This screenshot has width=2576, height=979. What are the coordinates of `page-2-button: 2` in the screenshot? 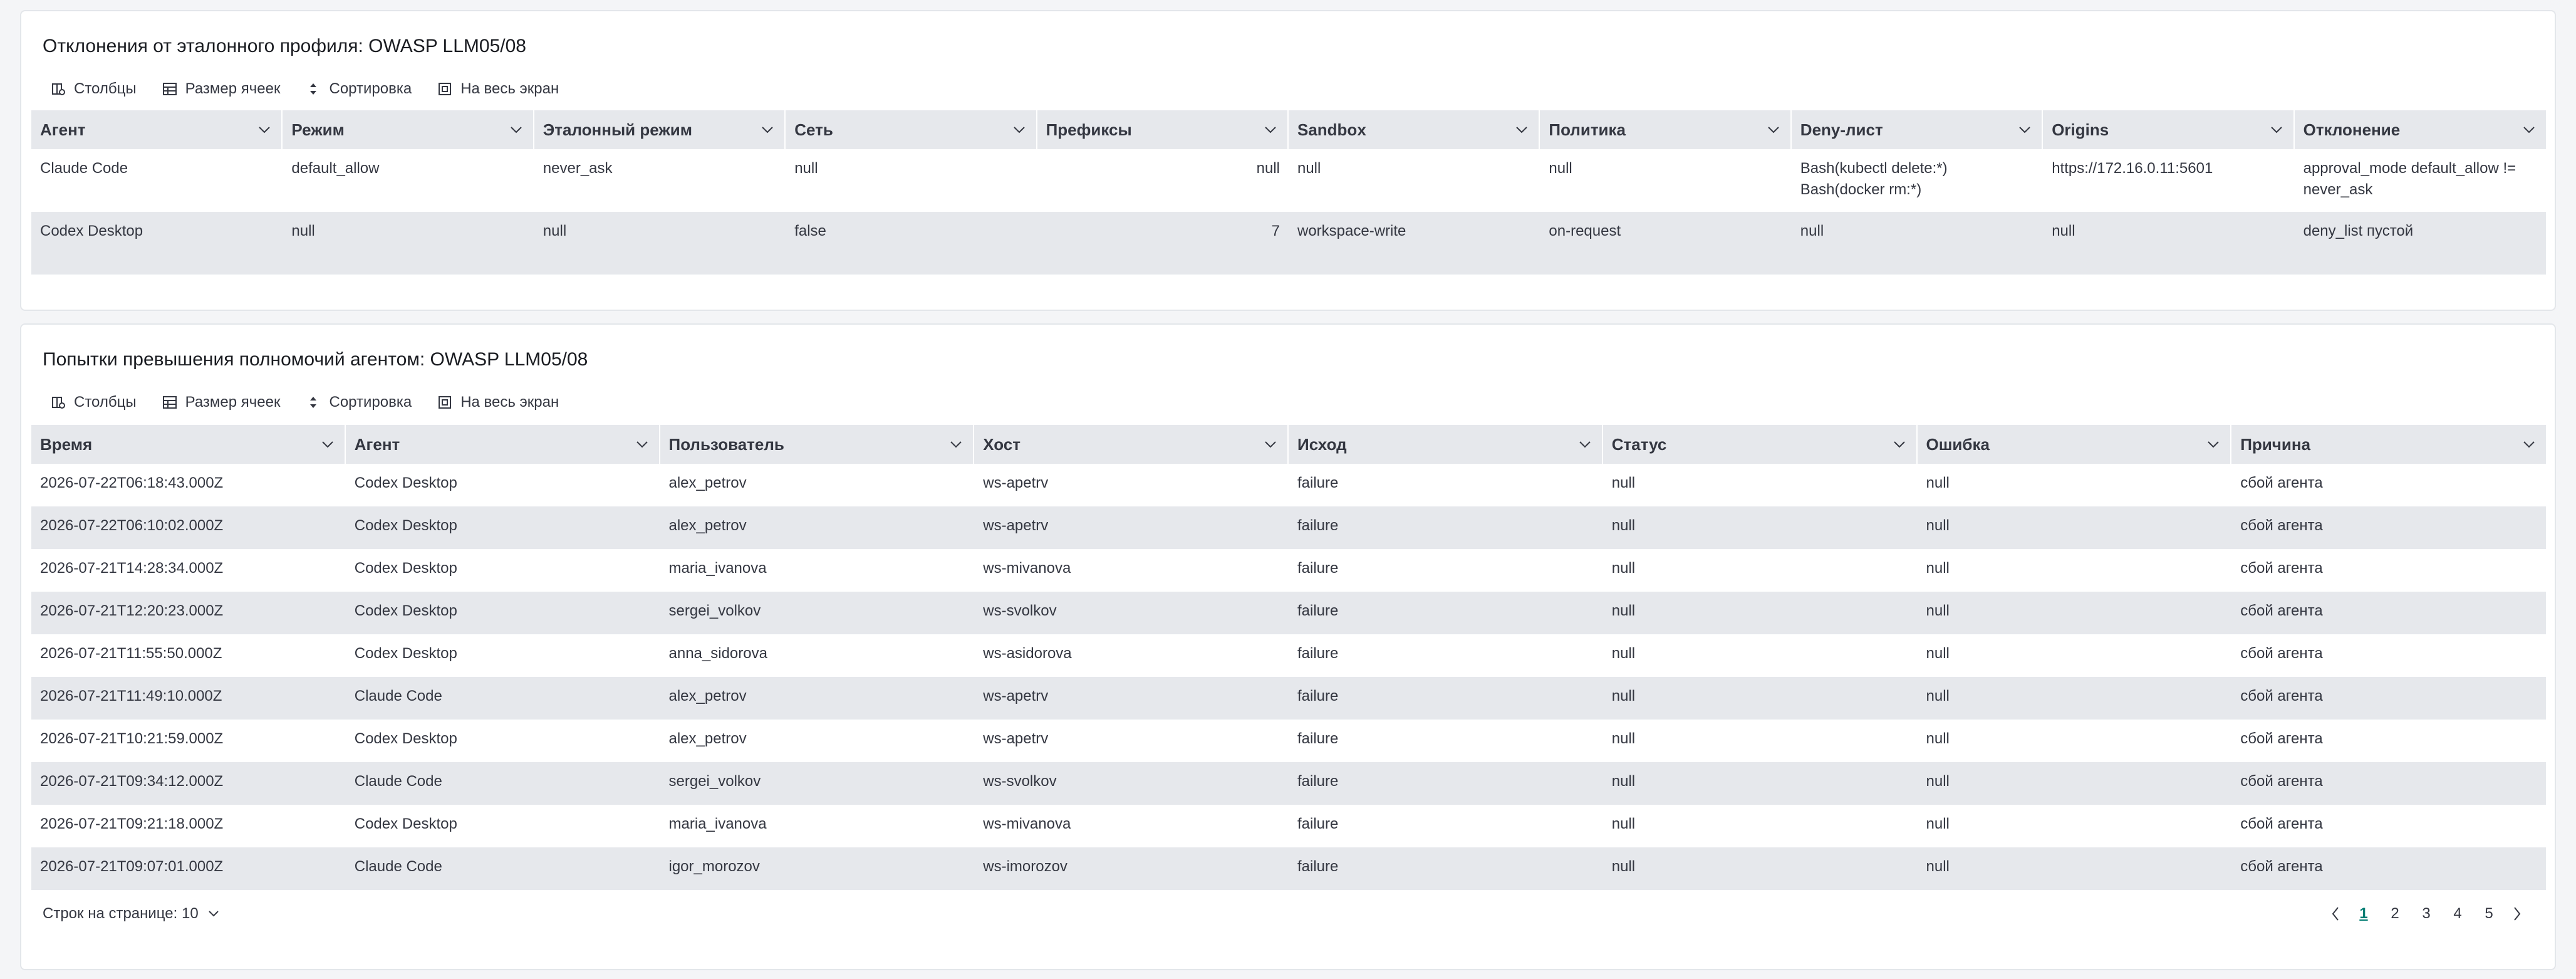 It's located at (2395, 914).